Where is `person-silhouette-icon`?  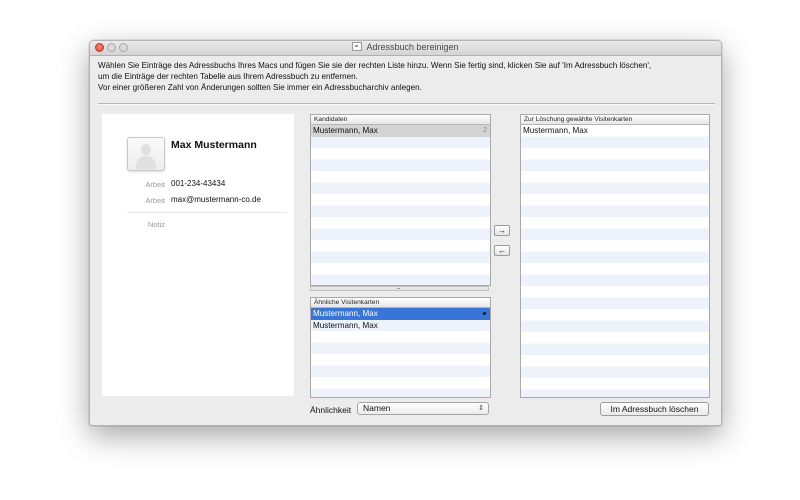
person-silhouette-icon is located at coordinates (146, 149).